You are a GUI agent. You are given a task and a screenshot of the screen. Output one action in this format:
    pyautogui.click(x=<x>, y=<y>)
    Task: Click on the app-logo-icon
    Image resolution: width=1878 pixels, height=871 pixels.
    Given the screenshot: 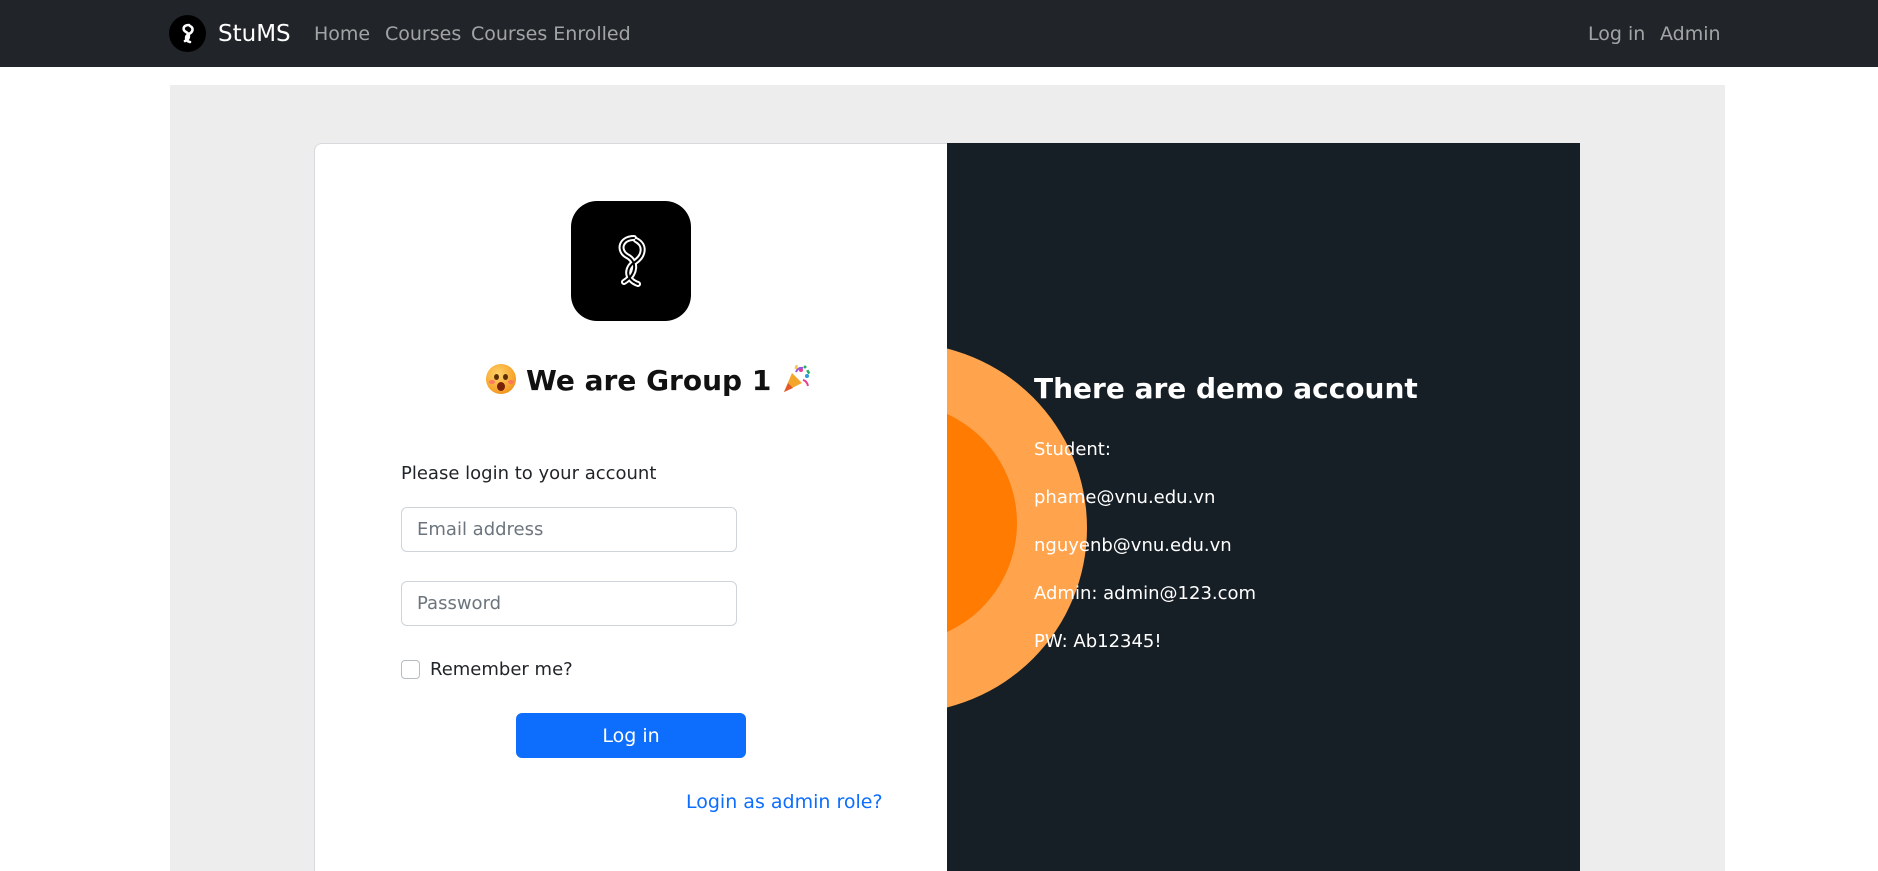 What is the action you would take?
    pyautogui.click(x=631, y=261)
    